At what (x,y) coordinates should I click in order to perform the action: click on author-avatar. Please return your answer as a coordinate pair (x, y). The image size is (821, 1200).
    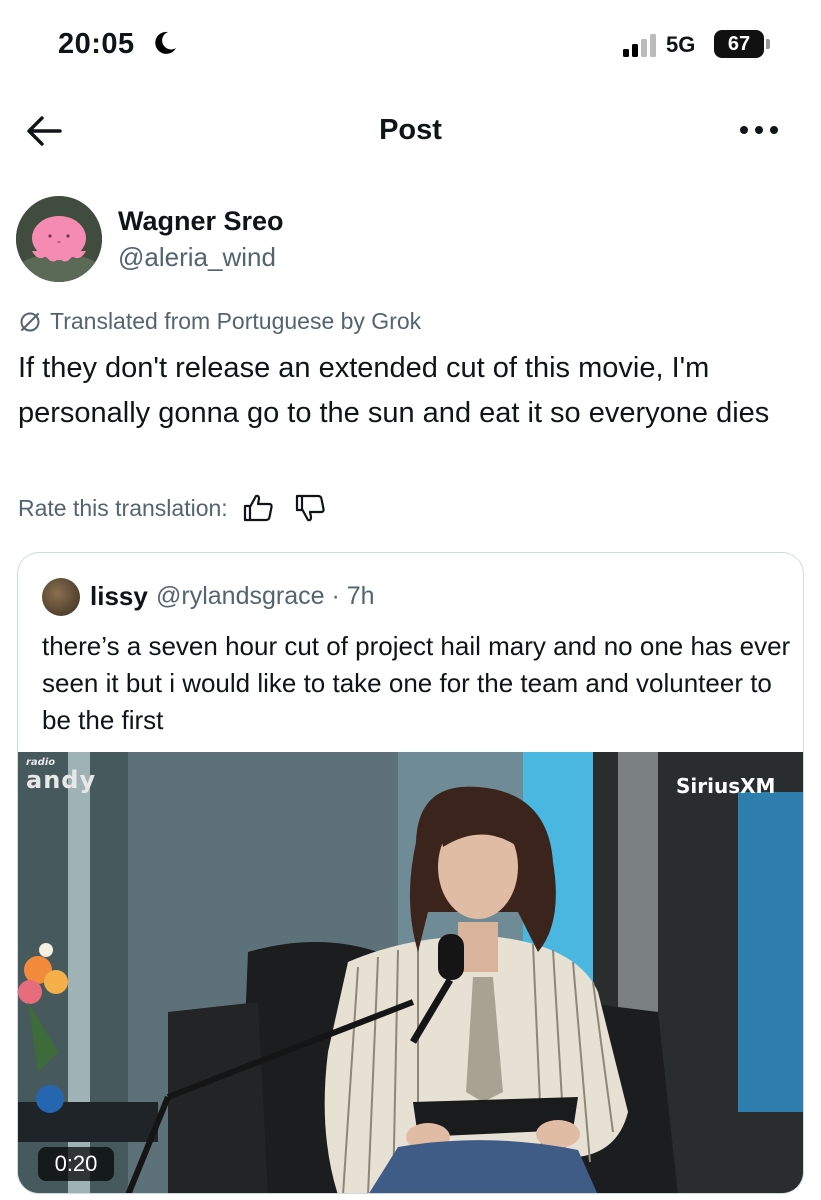
    Looking at the image, I should click on (59, 239).